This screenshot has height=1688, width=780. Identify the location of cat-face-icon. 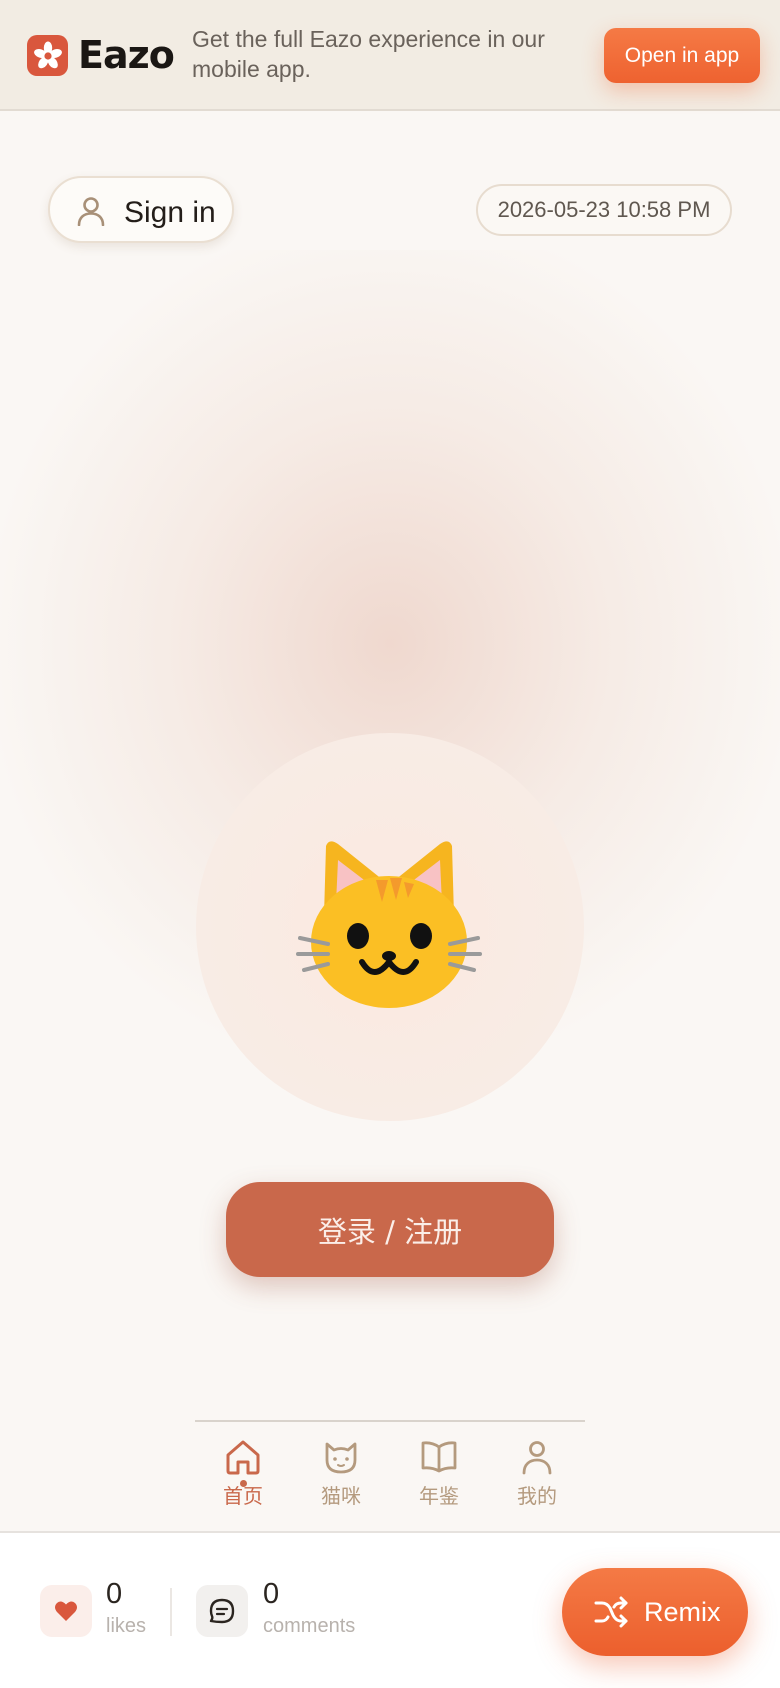
(389, 924).